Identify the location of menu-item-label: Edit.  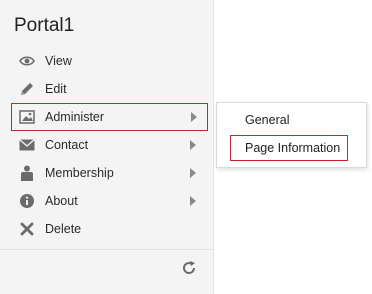
(56, 89).